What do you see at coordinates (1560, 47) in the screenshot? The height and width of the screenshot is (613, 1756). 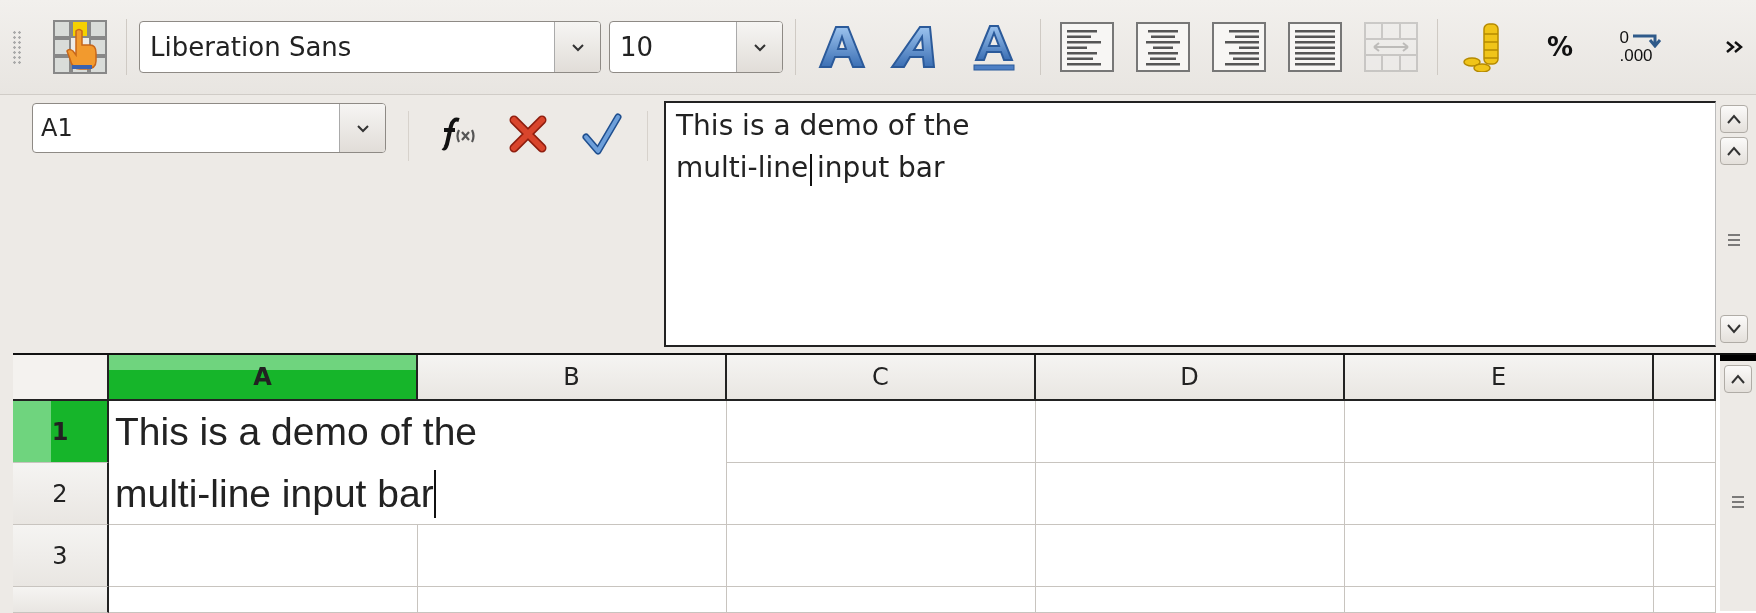 I see `percent-format-button: %` at bounding box center [1560, 47].